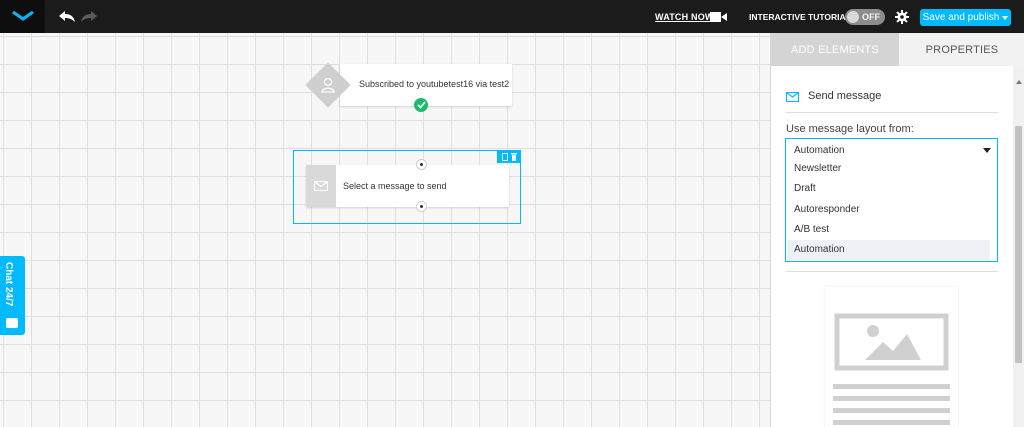 The image size is (1024, 427). What do you see at coordinates (800, 17) in the screenshot?
I see `interactive-tutorial-label: INTERACTIVE TUTORIAL` at bounding box center [800, 17].